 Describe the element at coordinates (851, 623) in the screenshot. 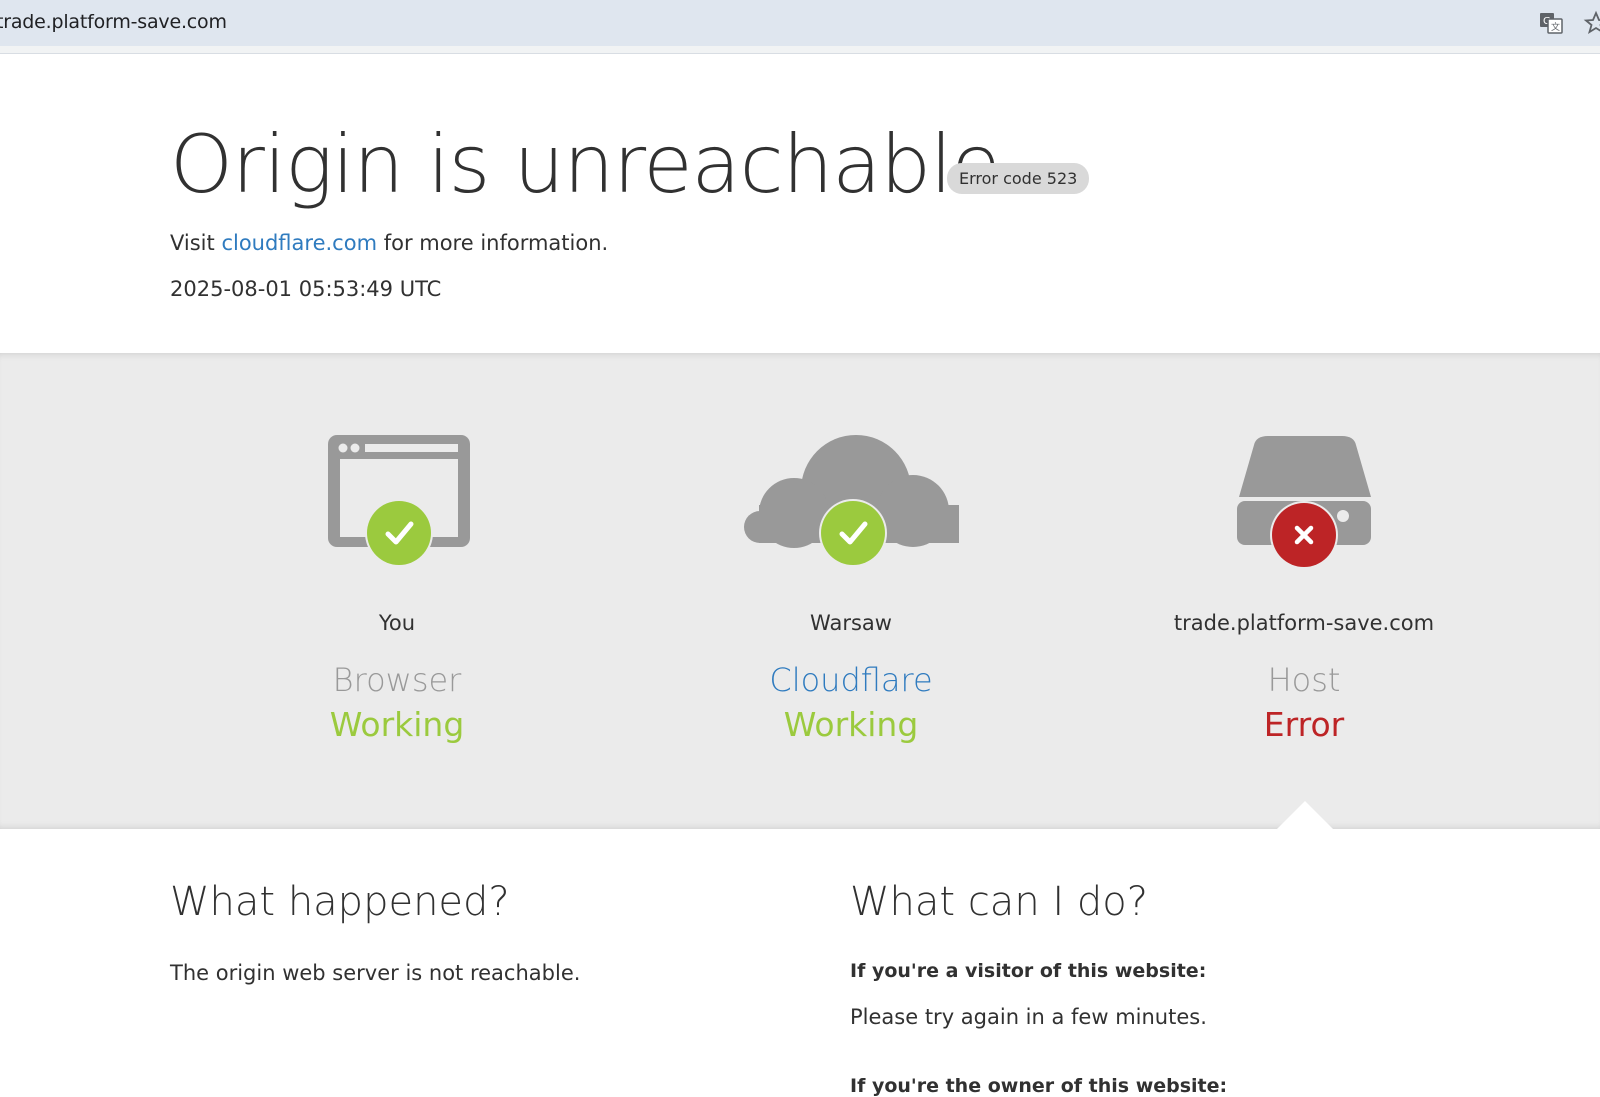

I see `status-location: Warsaw` at that location.